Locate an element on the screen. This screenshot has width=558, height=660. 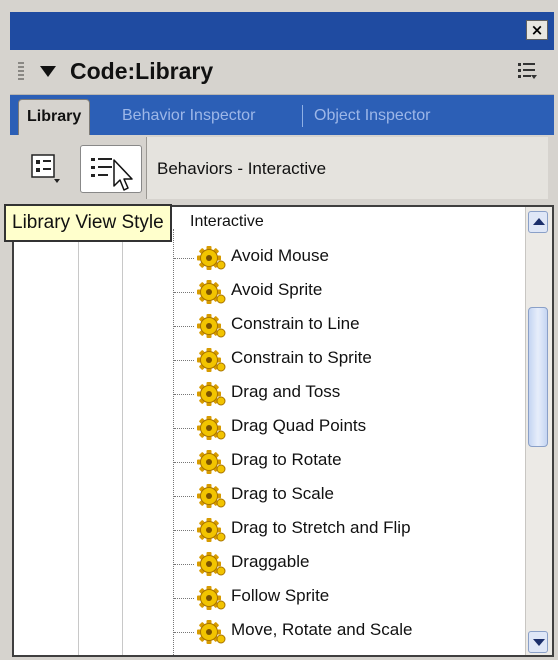
vertical-scrollbar is located at coordinates (538, 431).